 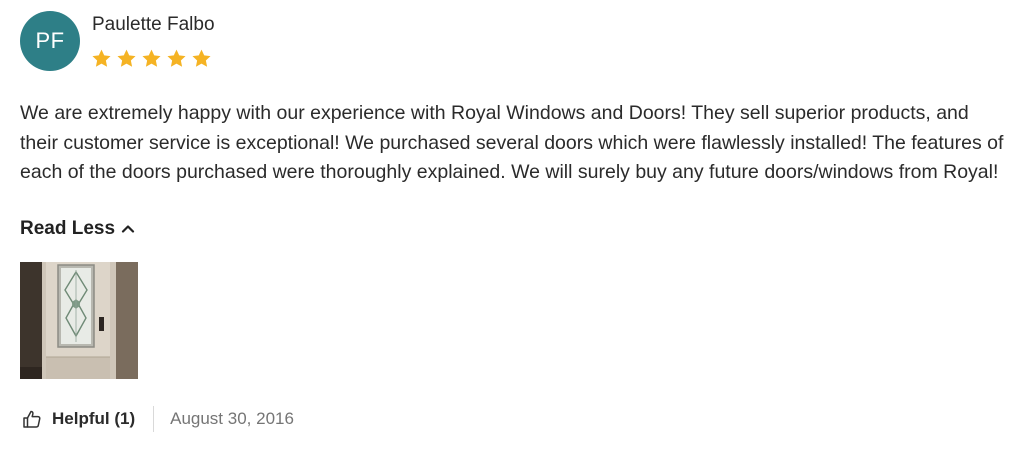 I want to click on helpful-button: Helpful (1), so click(x=78, y=419).